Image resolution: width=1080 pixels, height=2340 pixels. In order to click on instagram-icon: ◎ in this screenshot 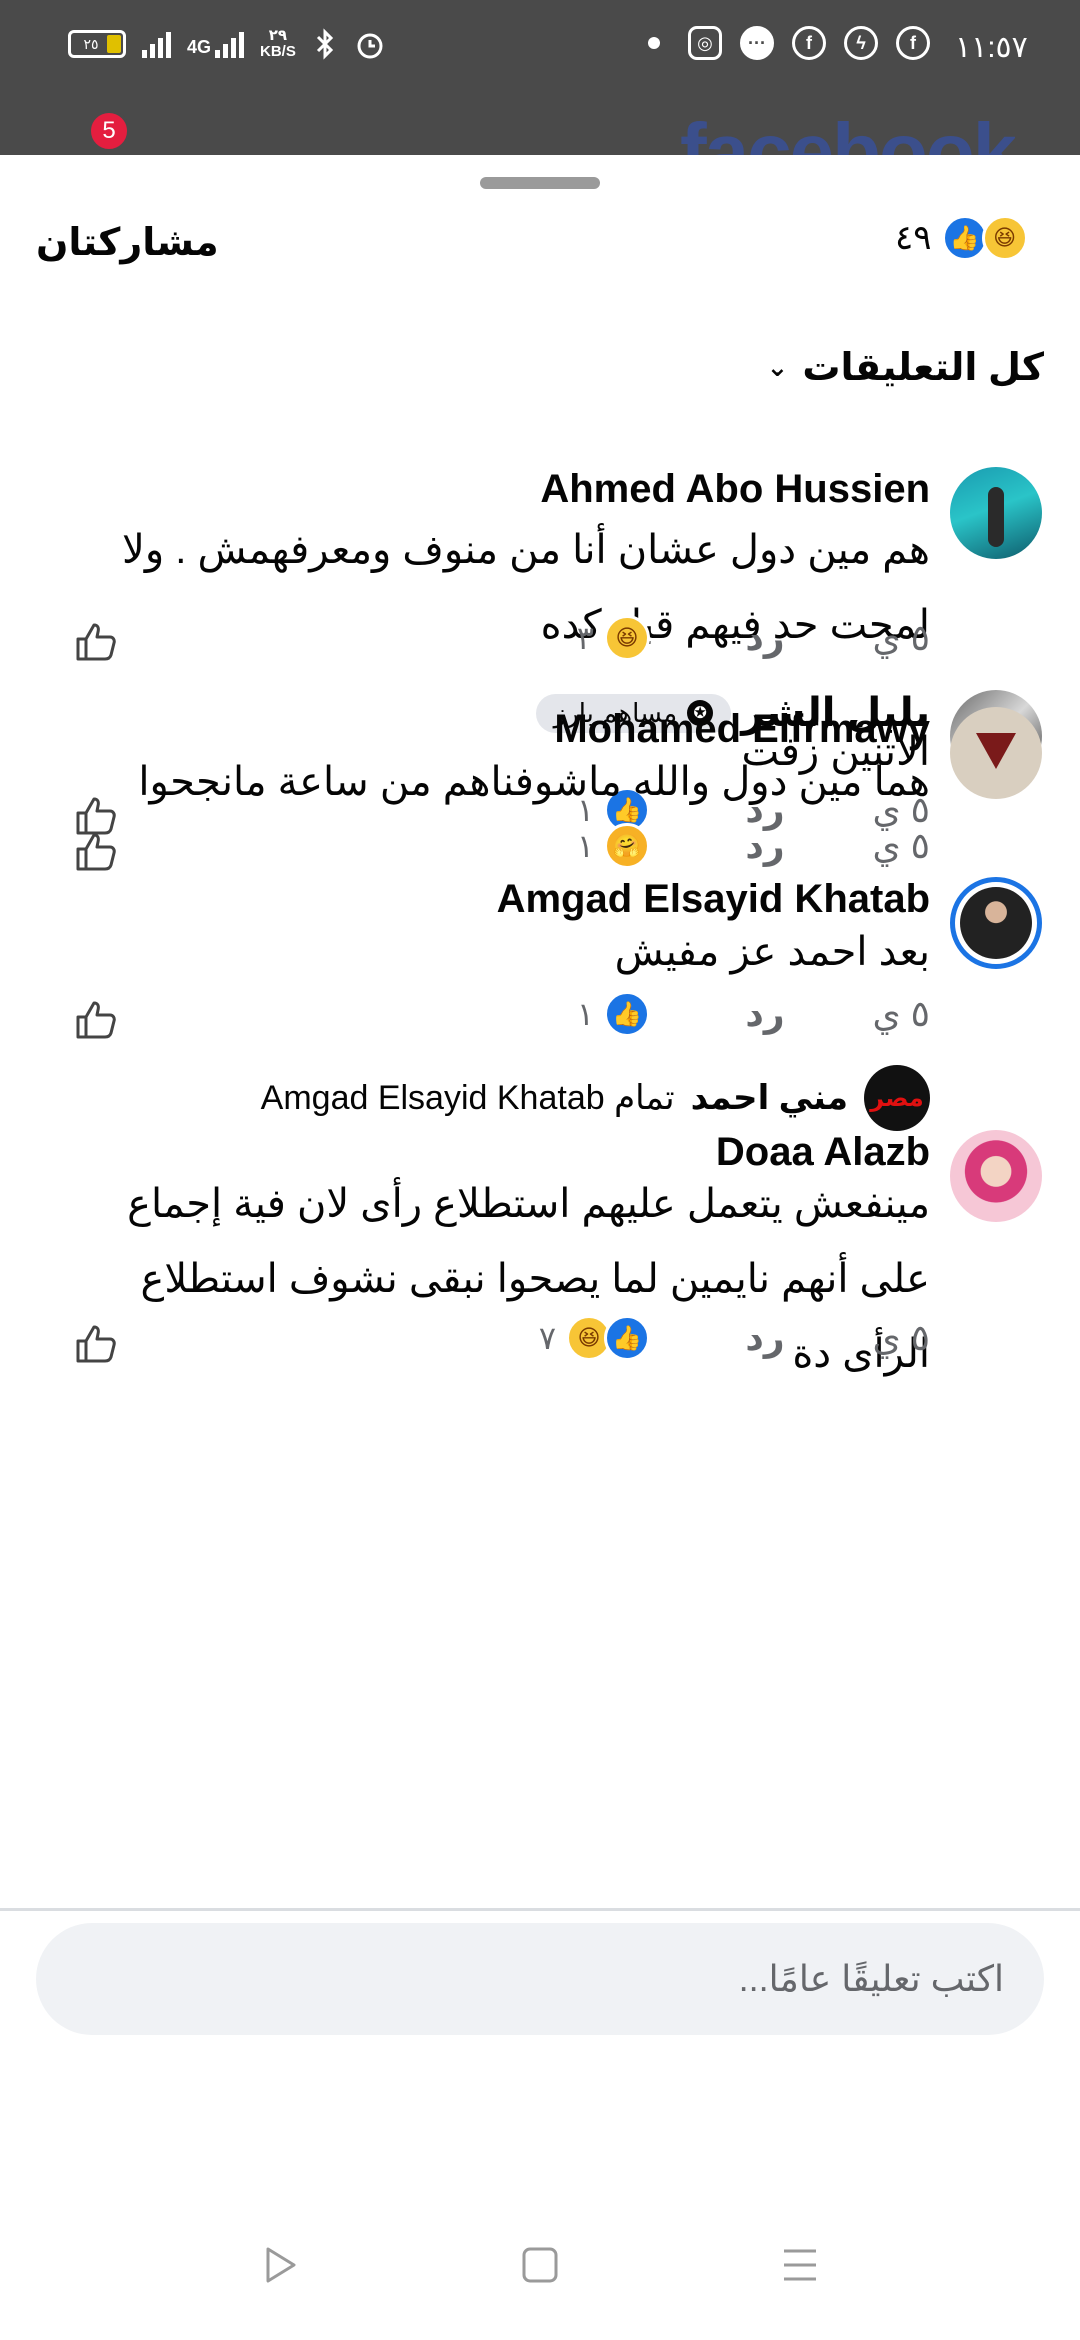, I will do `click(705, 43)`.